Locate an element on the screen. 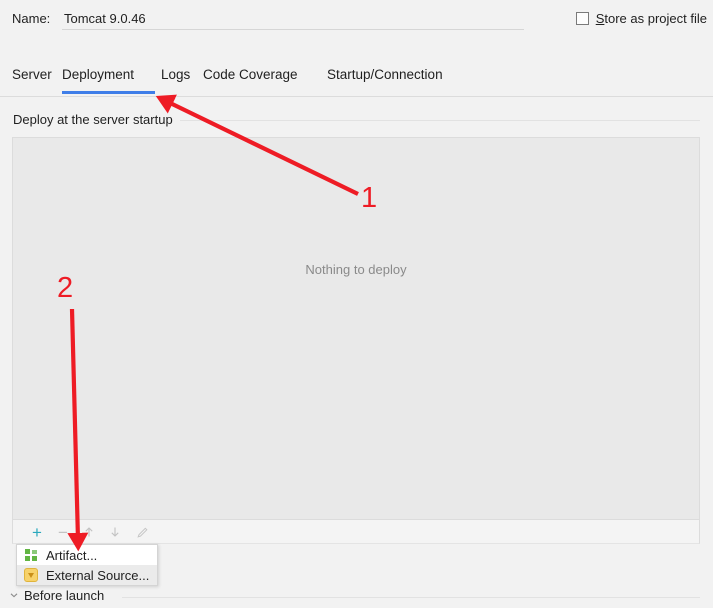  tab-server: Server is located at coordinates (34, 76).